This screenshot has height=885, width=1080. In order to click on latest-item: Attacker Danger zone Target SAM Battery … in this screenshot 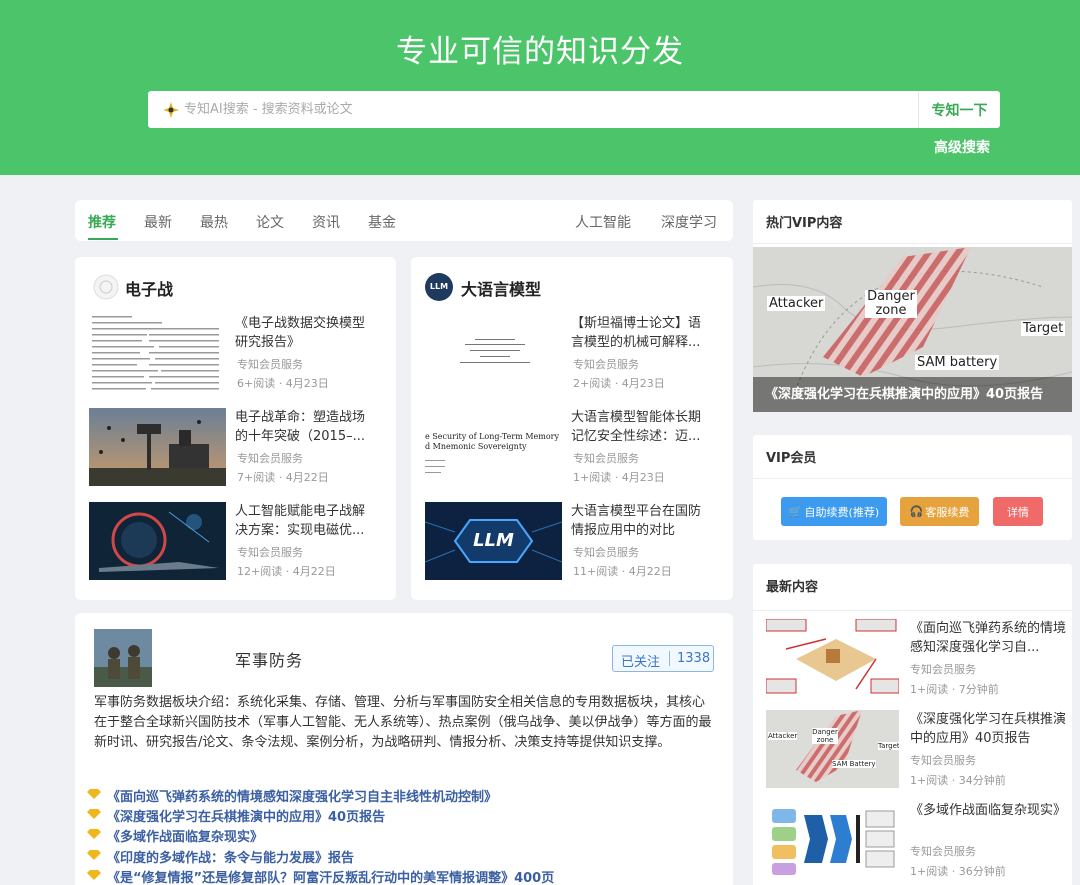, I will do `click(919, 749)`.